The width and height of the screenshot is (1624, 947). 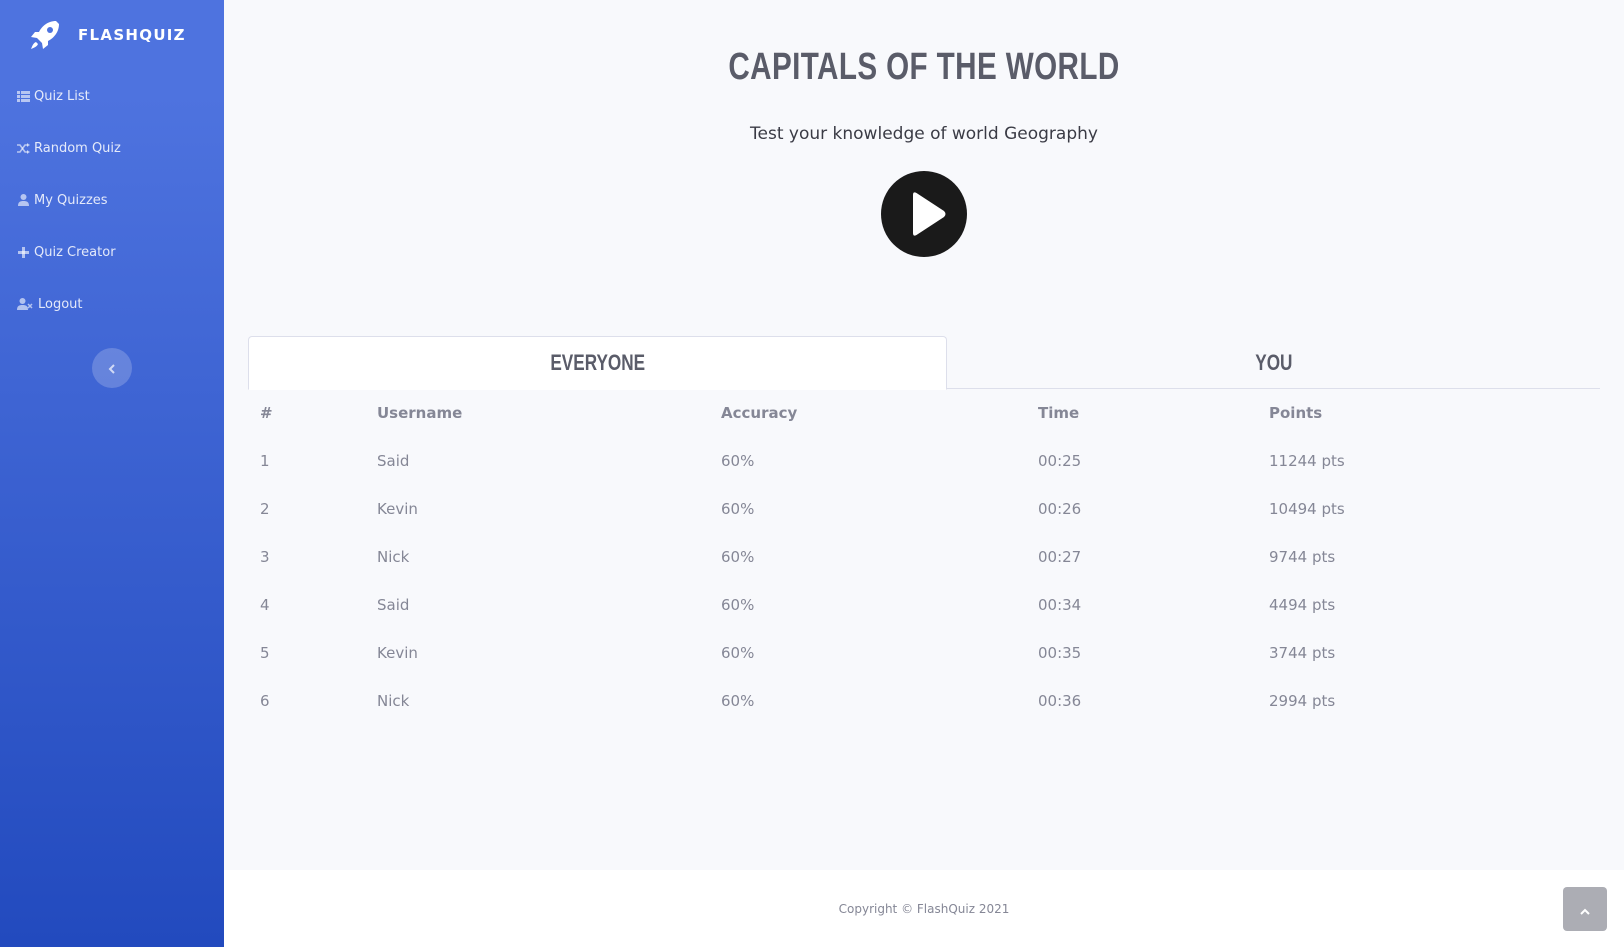 I want to click on shuffle-icon, so click(x=23, y=148).